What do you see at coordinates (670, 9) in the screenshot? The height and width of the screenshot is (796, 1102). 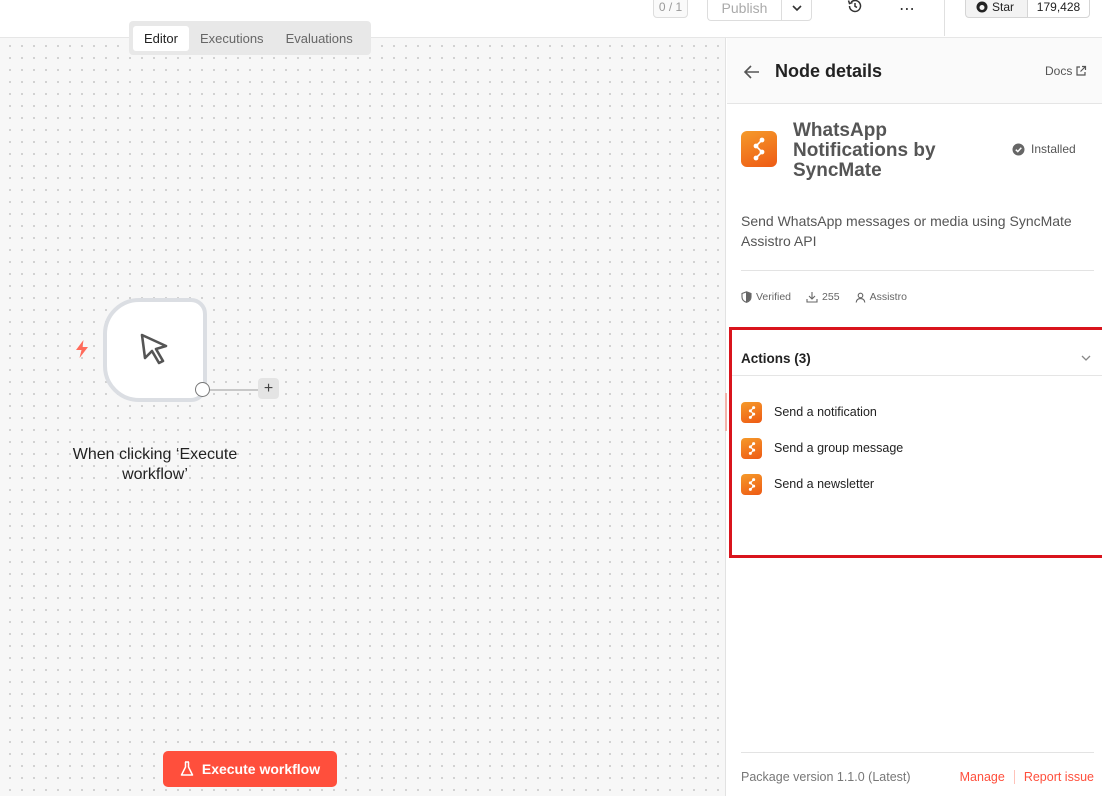 I see `workflow-counter: 0 / 1` at bounding box center [670, 9].